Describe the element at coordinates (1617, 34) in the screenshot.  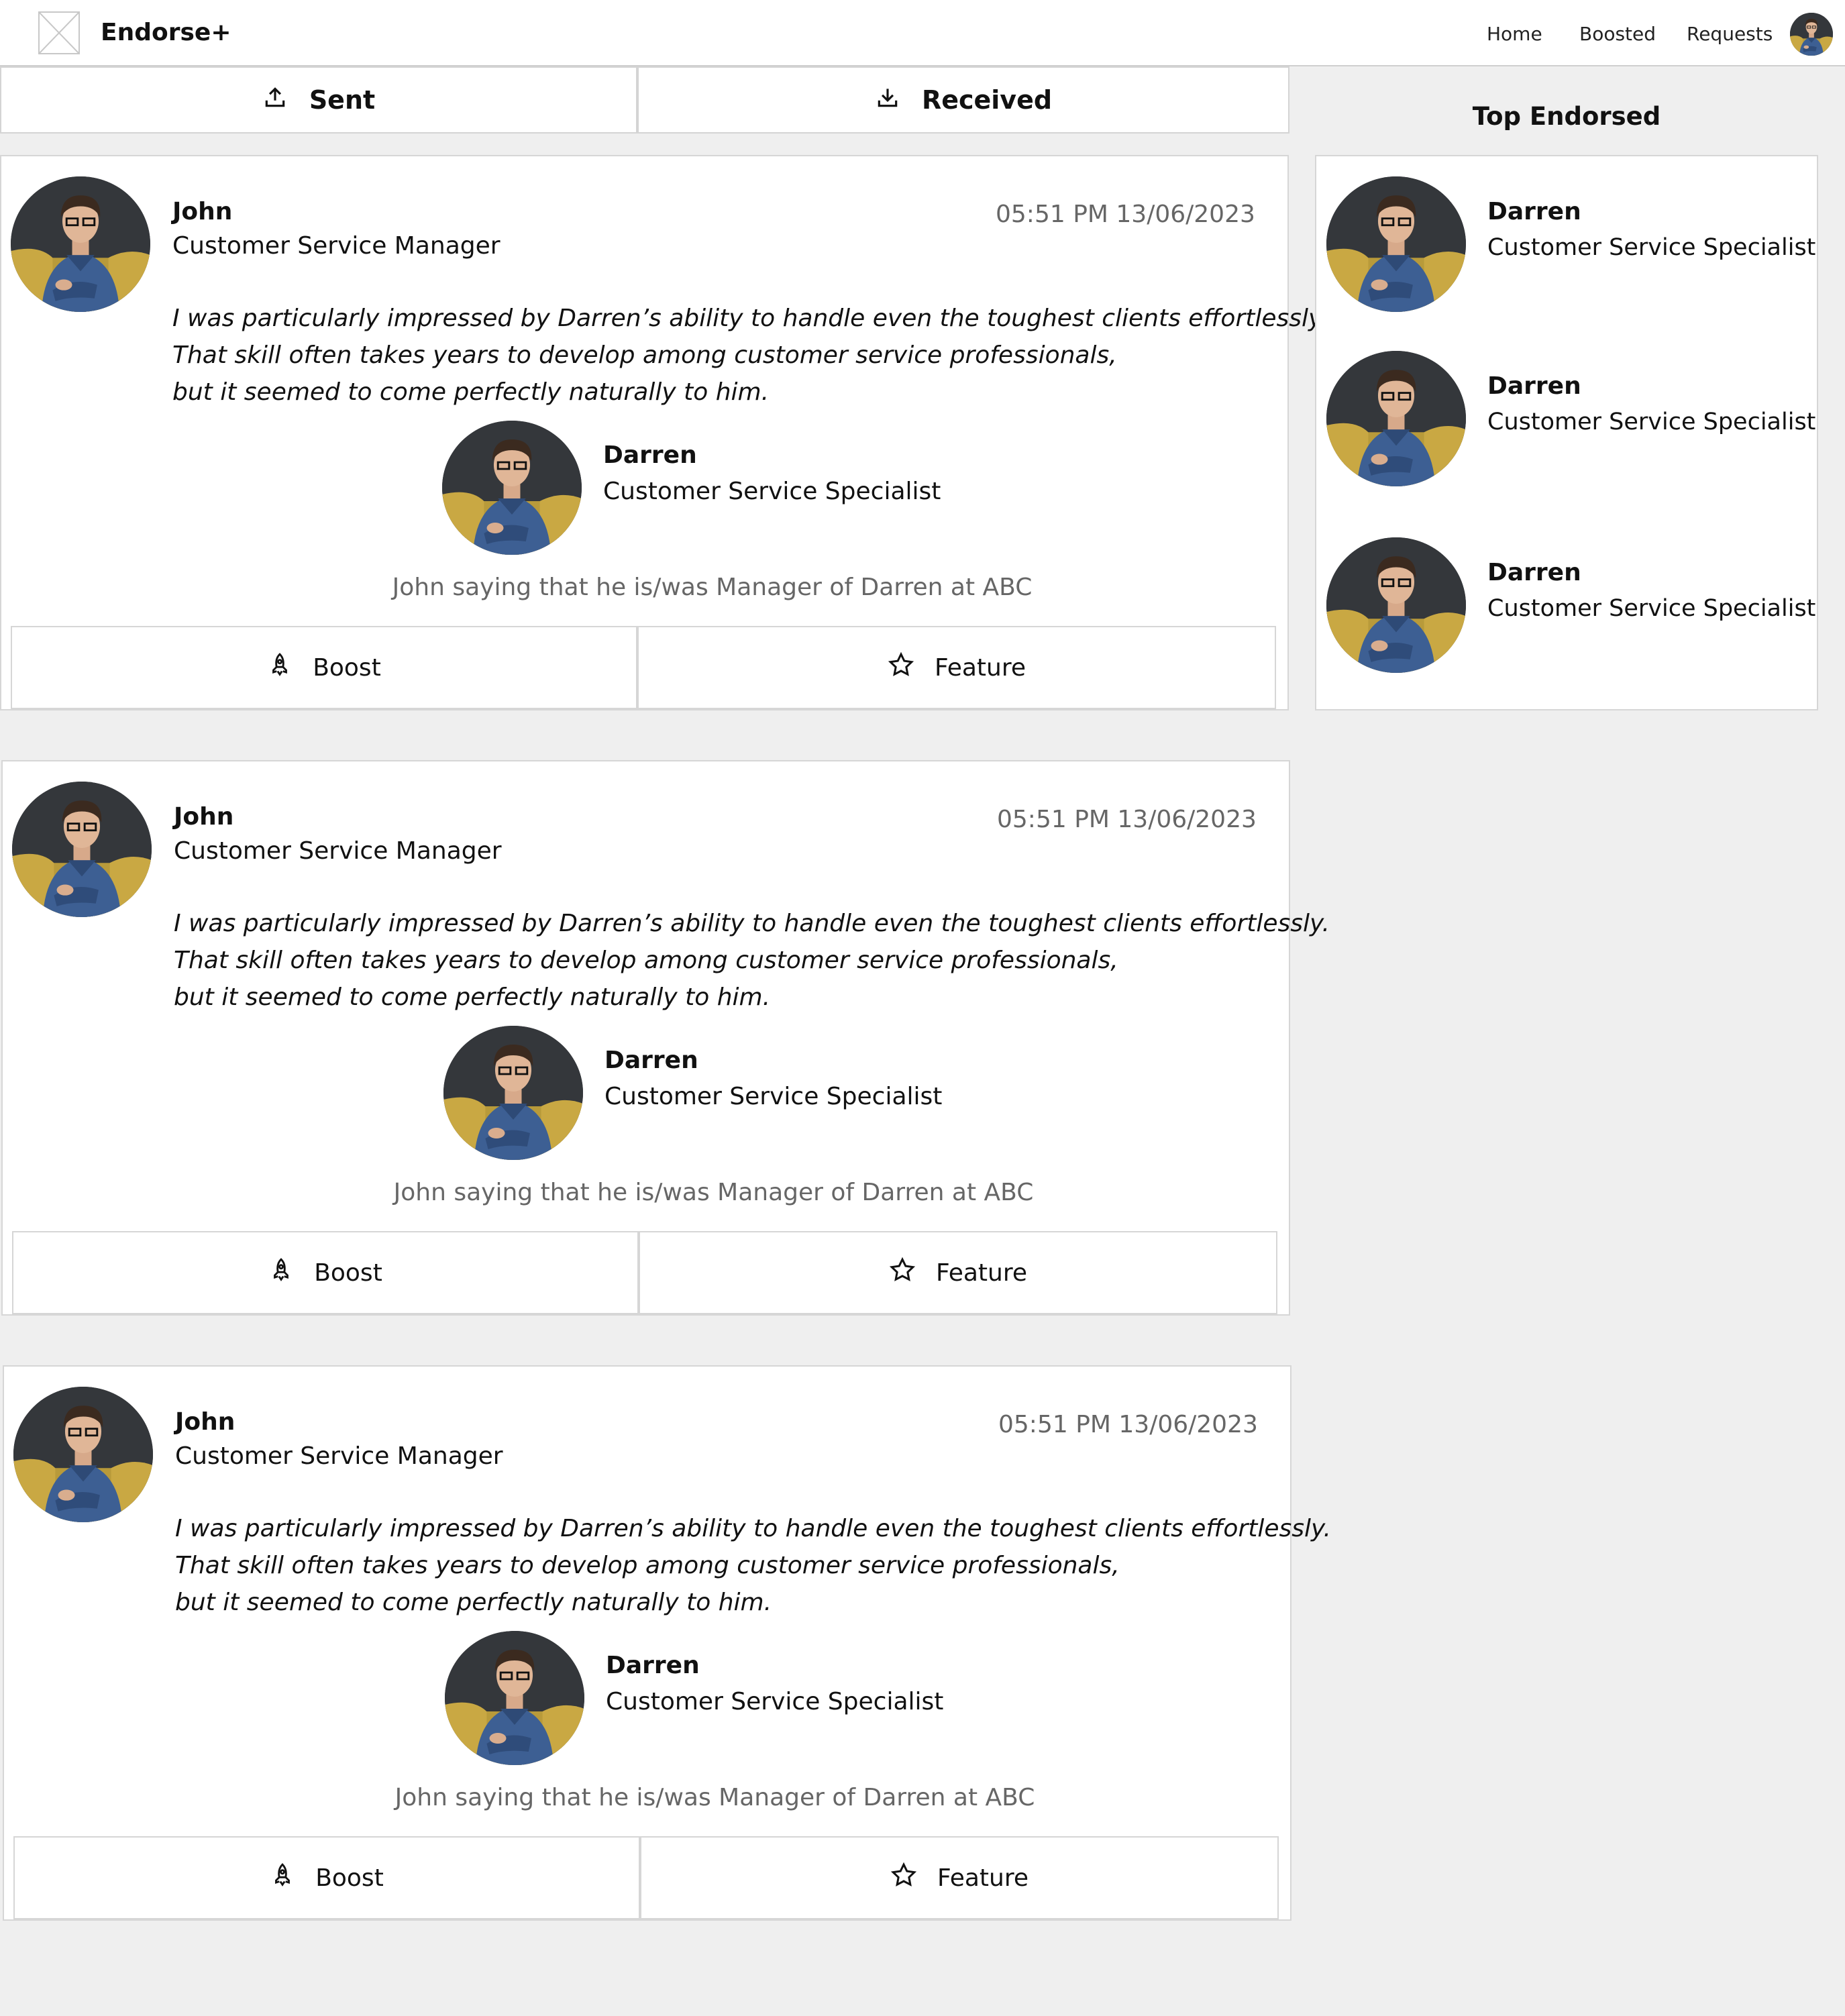
I see `nav-boosted: Boosted` at that location.